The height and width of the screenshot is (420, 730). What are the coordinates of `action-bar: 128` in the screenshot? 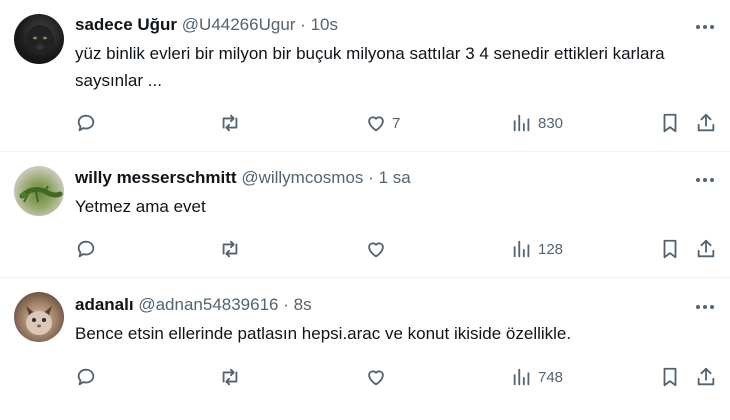 It's located at (395, 249).